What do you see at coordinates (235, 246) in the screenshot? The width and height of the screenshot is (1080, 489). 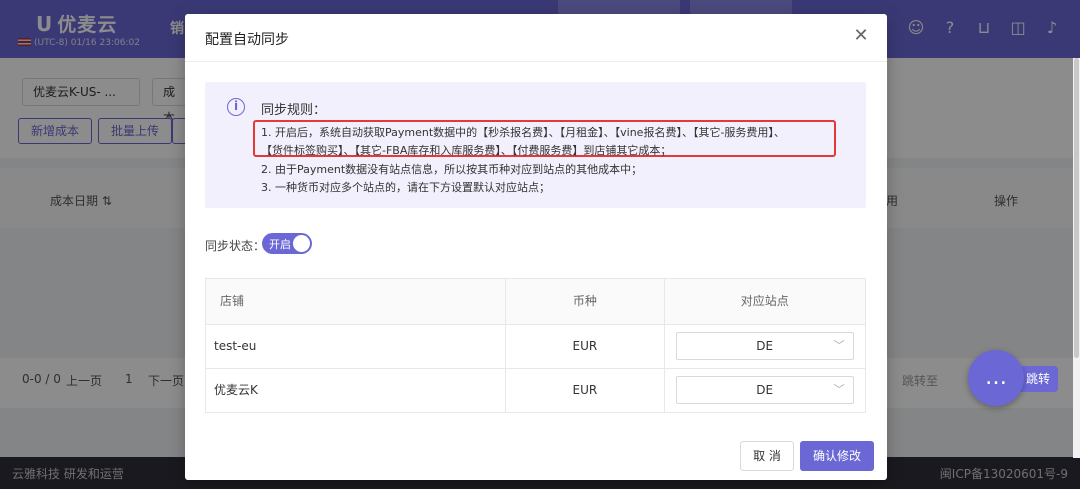 I see `sync-status-label: 同步状态：` at bounding box center [235, 246].